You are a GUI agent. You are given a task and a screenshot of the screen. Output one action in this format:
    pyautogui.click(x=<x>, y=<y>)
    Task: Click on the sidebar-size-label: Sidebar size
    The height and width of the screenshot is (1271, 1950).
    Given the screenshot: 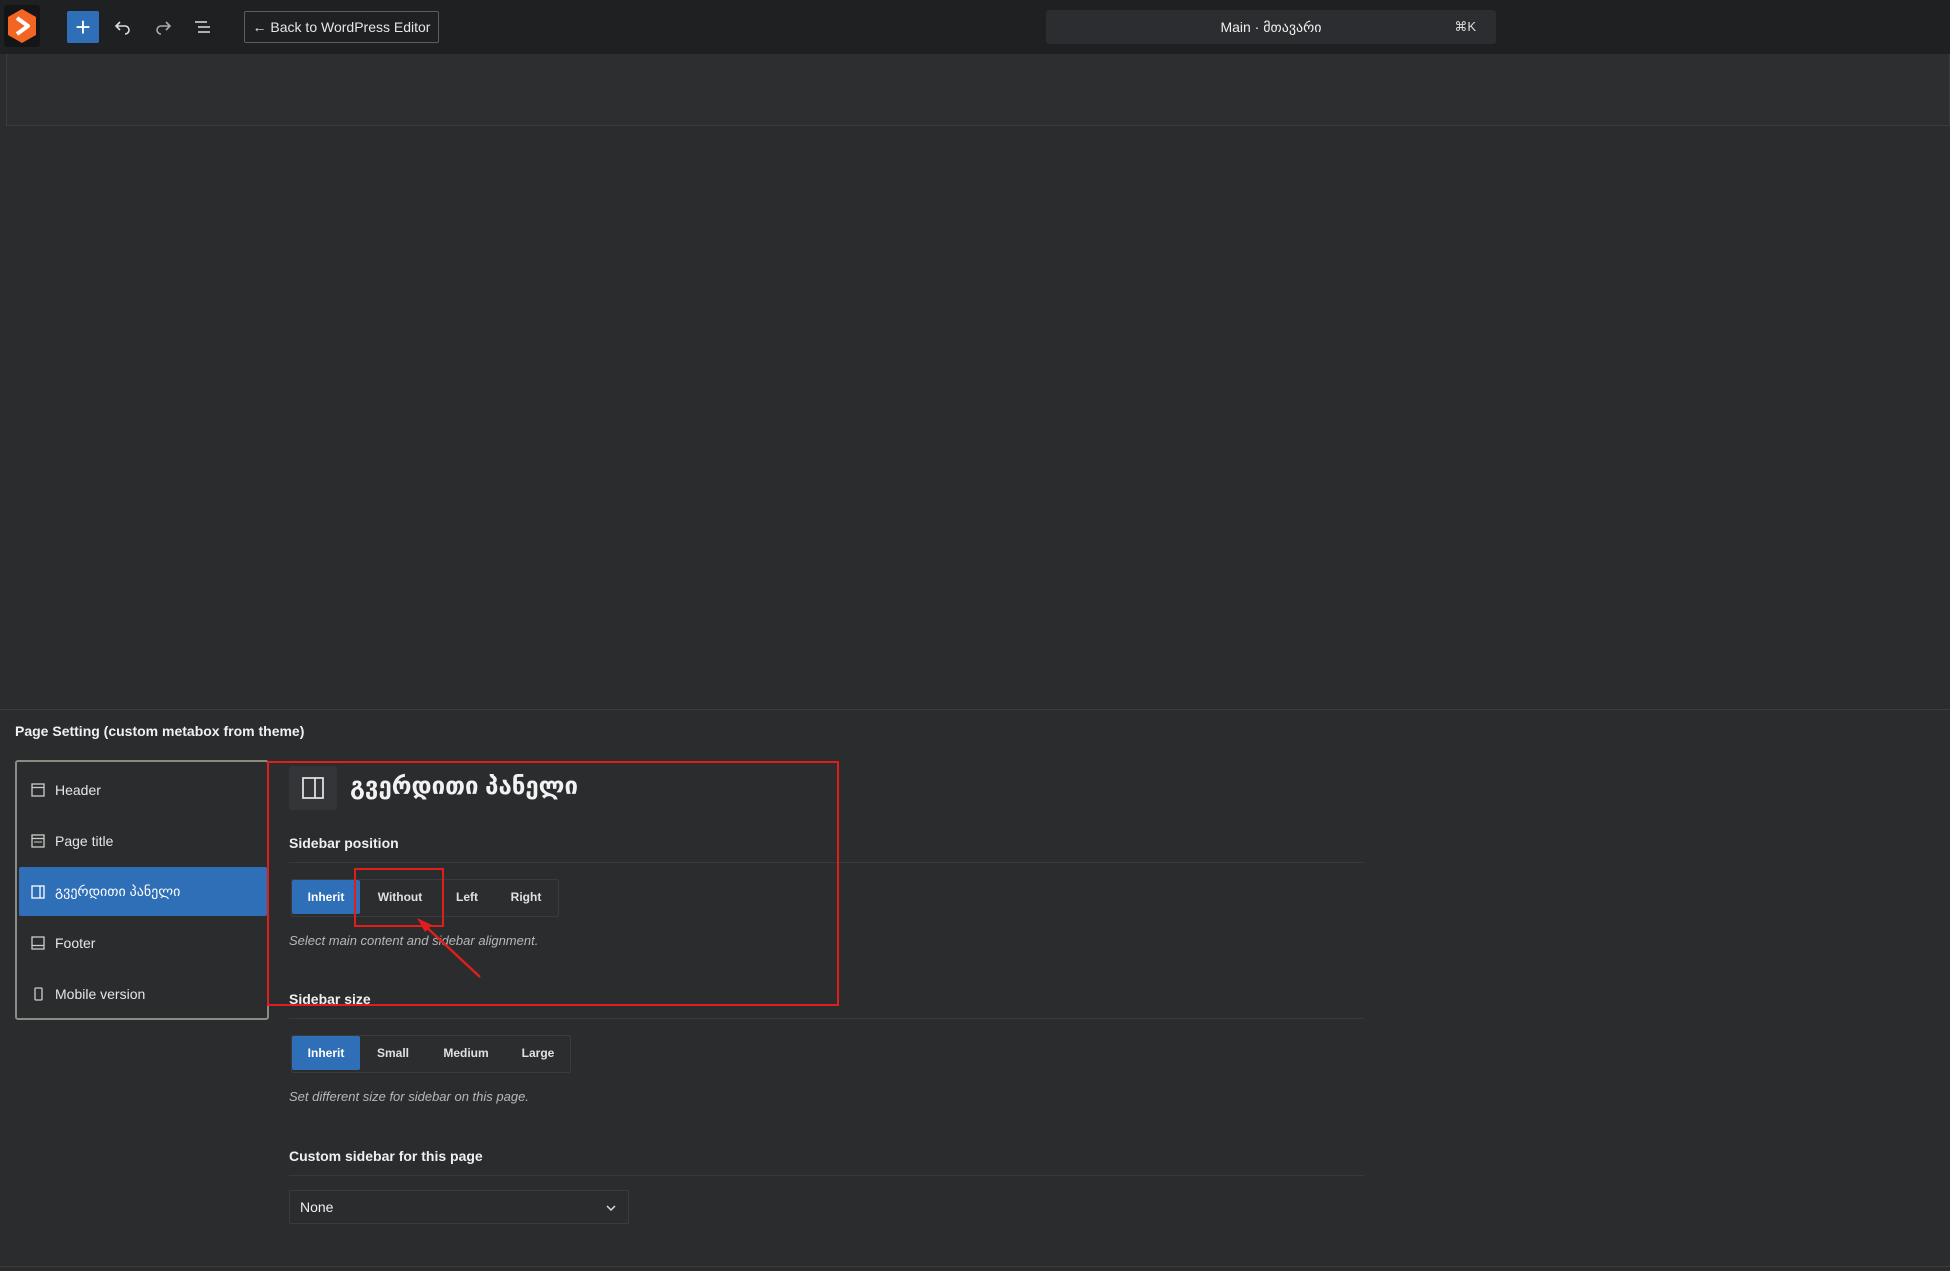 What is the action you would take?
    pyautogui.click(x=330, y=999)
    